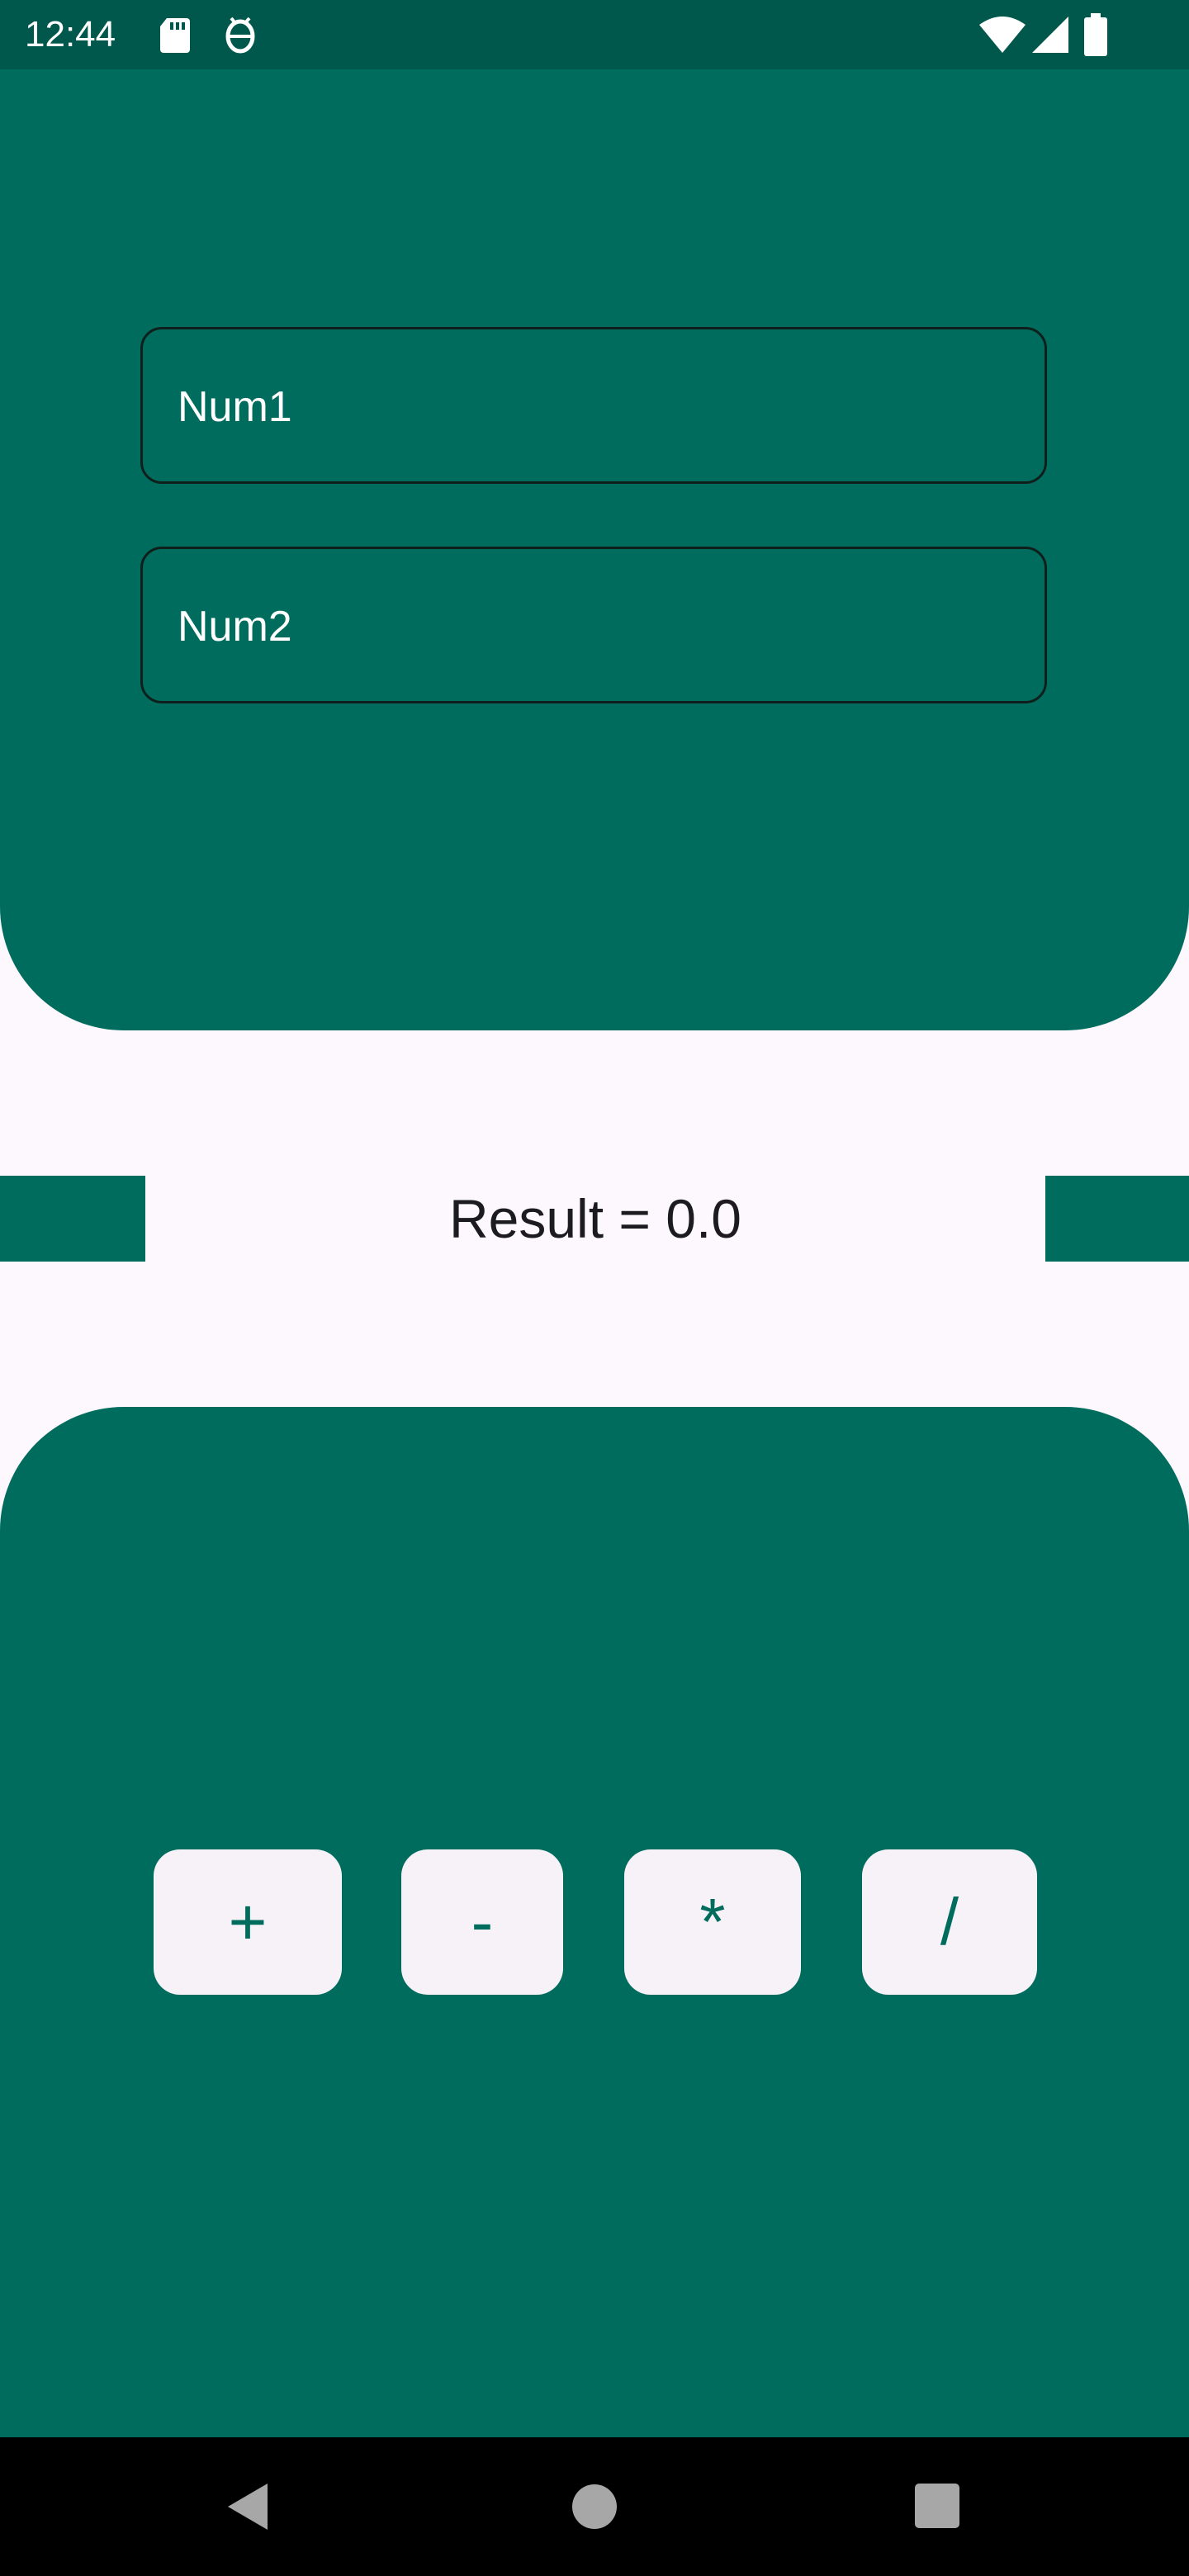  Describe the element at coordinates (1002, 35) in the screenshot. I see `wifi-icon` at that location.